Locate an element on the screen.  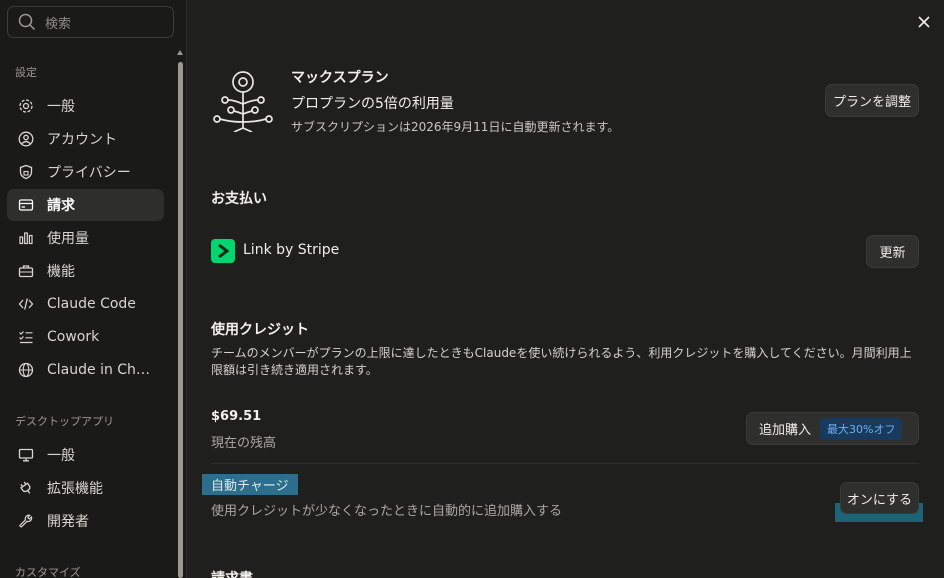
close-button is located at coordinates (924, 22).